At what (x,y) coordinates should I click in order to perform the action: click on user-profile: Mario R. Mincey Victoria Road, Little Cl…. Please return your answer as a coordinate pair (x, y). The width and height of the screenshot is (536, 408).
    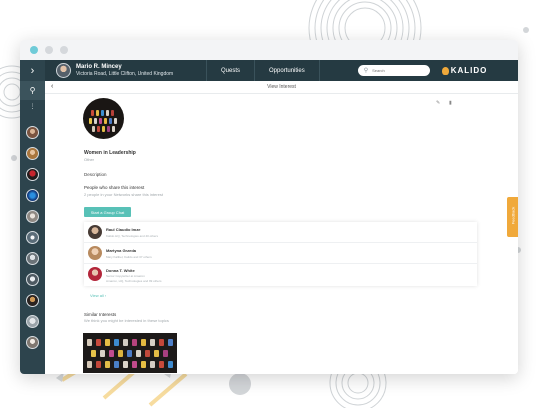
    Looking at the image, I should click on (126, 70).